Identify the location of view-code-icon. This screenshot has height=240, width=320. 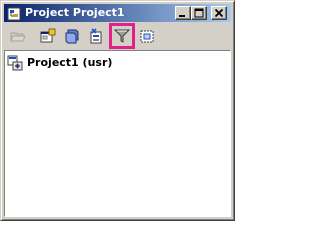
(72, 36).